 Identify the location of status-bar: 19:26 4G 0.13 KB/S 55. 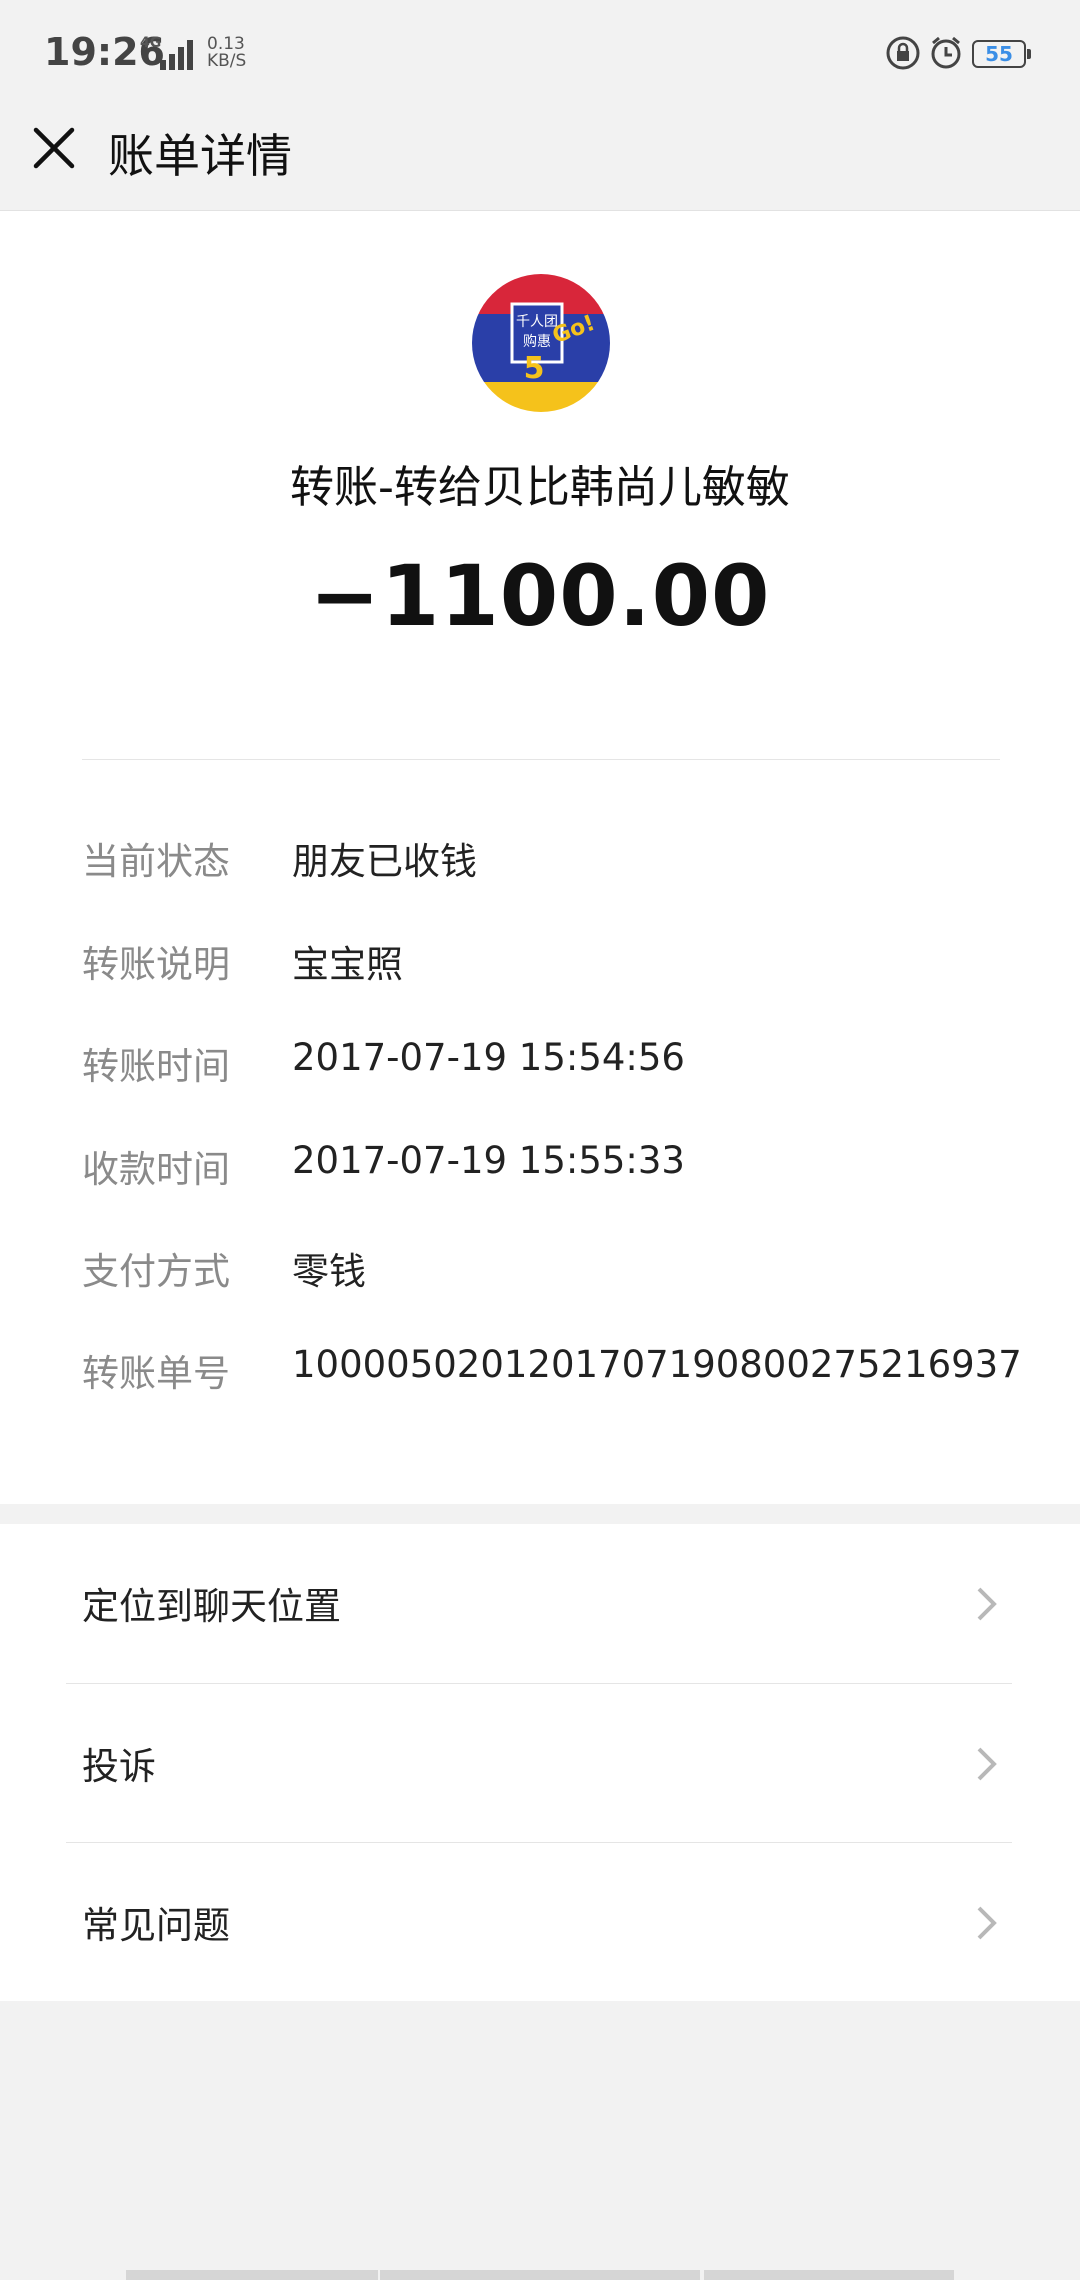
(540, 55).